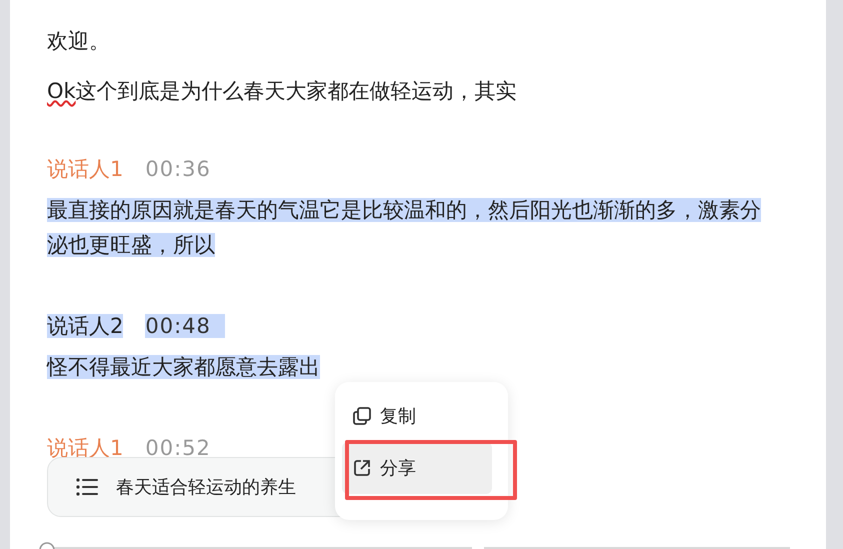 The image size is (843, 549). I want to click on list-icon, so click(87, 487).